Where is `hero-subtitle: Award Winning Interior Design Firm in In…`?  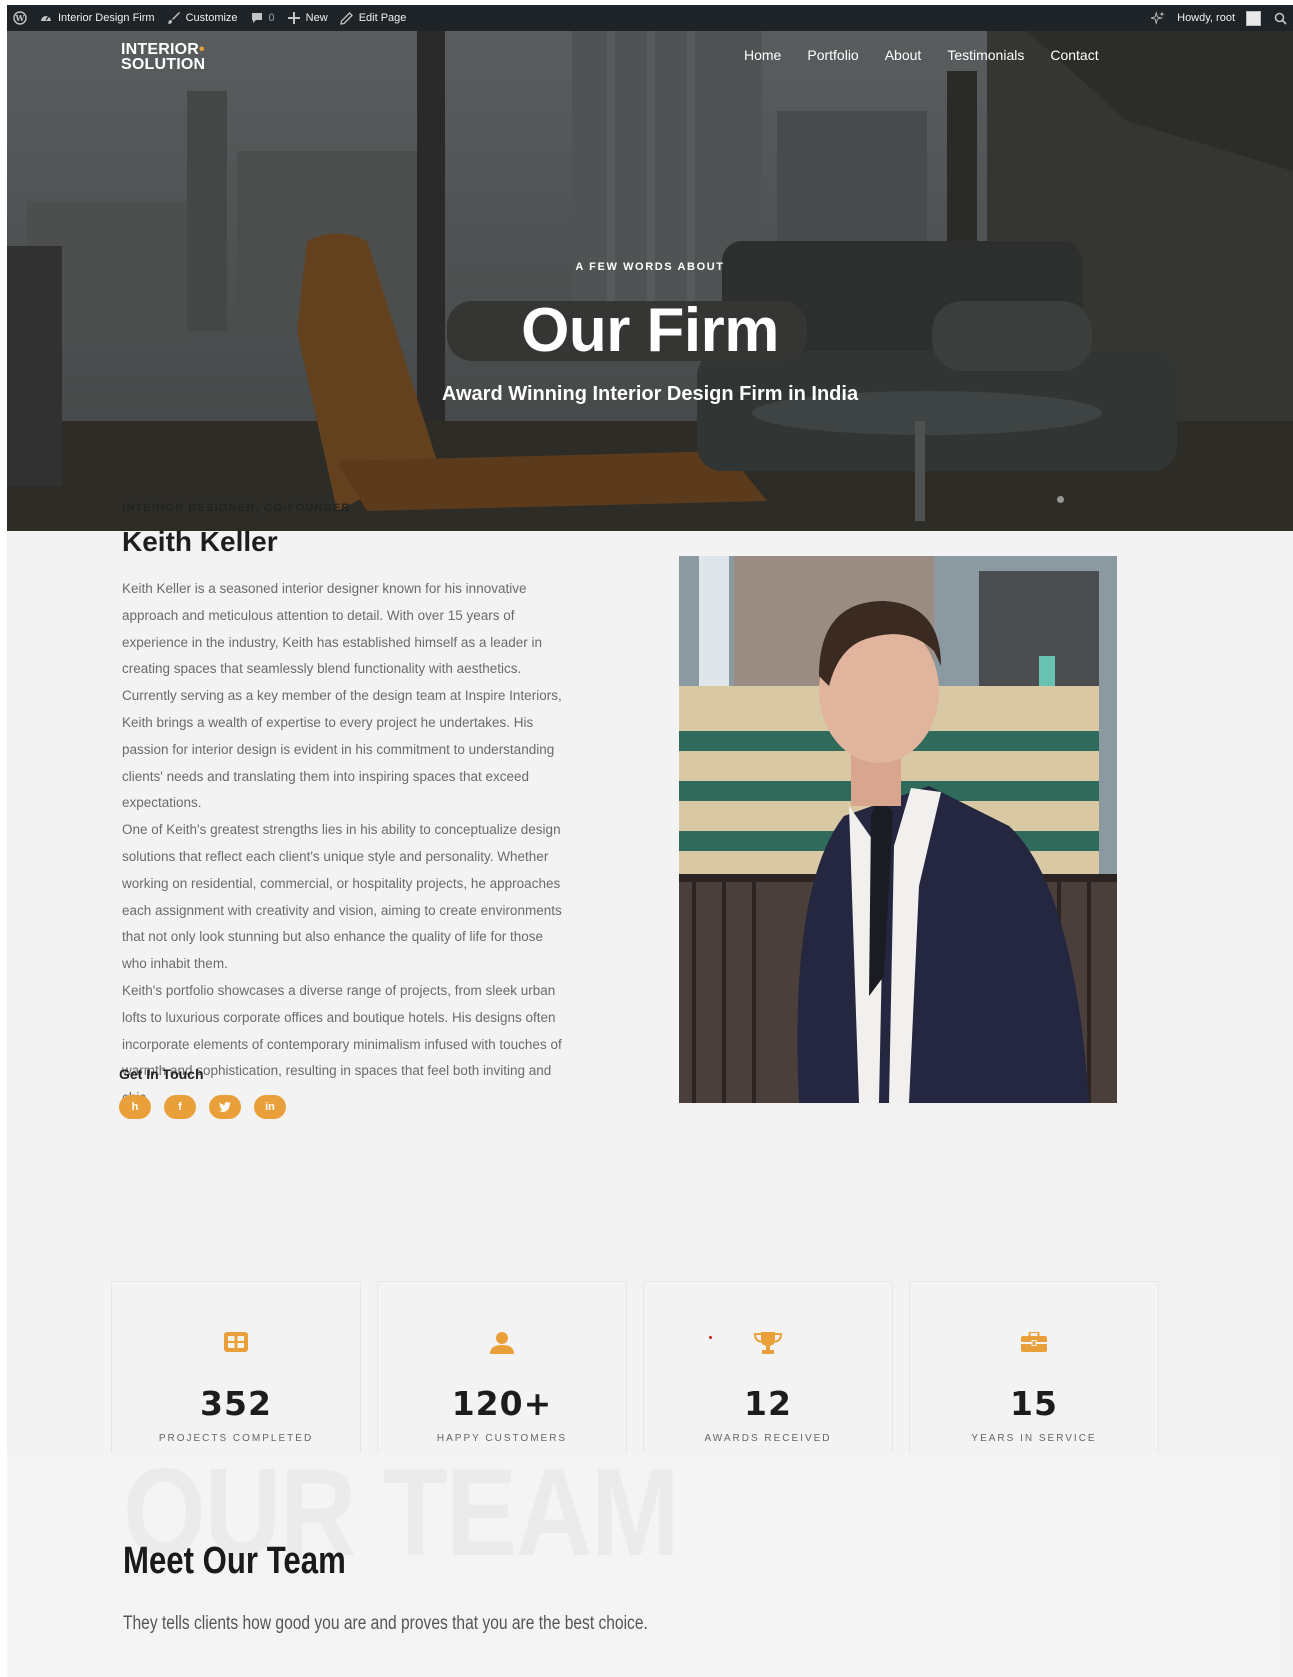 hero-subtitle: Award Winning Interior Design Firm in In… is located at coordinates (650, 394).